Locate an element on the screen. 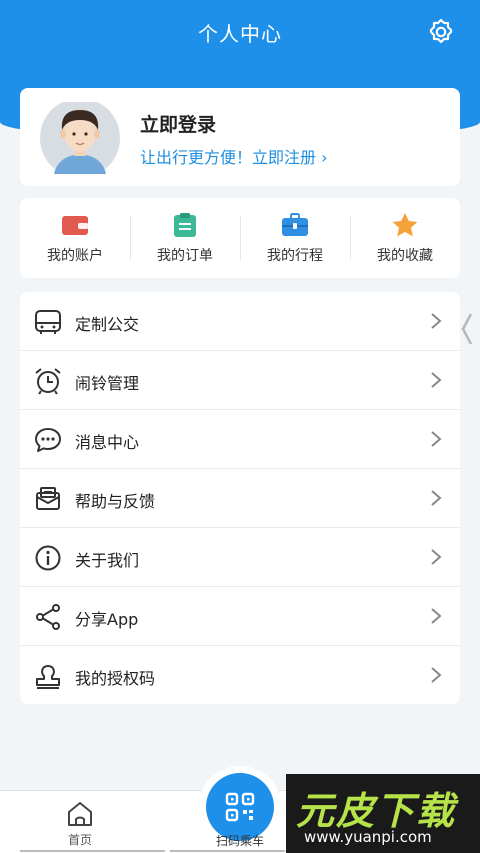 Image resolution: width=480 pixels, height=853 pixels. page-title: 个人中心 is located at coordinates (240, 34).